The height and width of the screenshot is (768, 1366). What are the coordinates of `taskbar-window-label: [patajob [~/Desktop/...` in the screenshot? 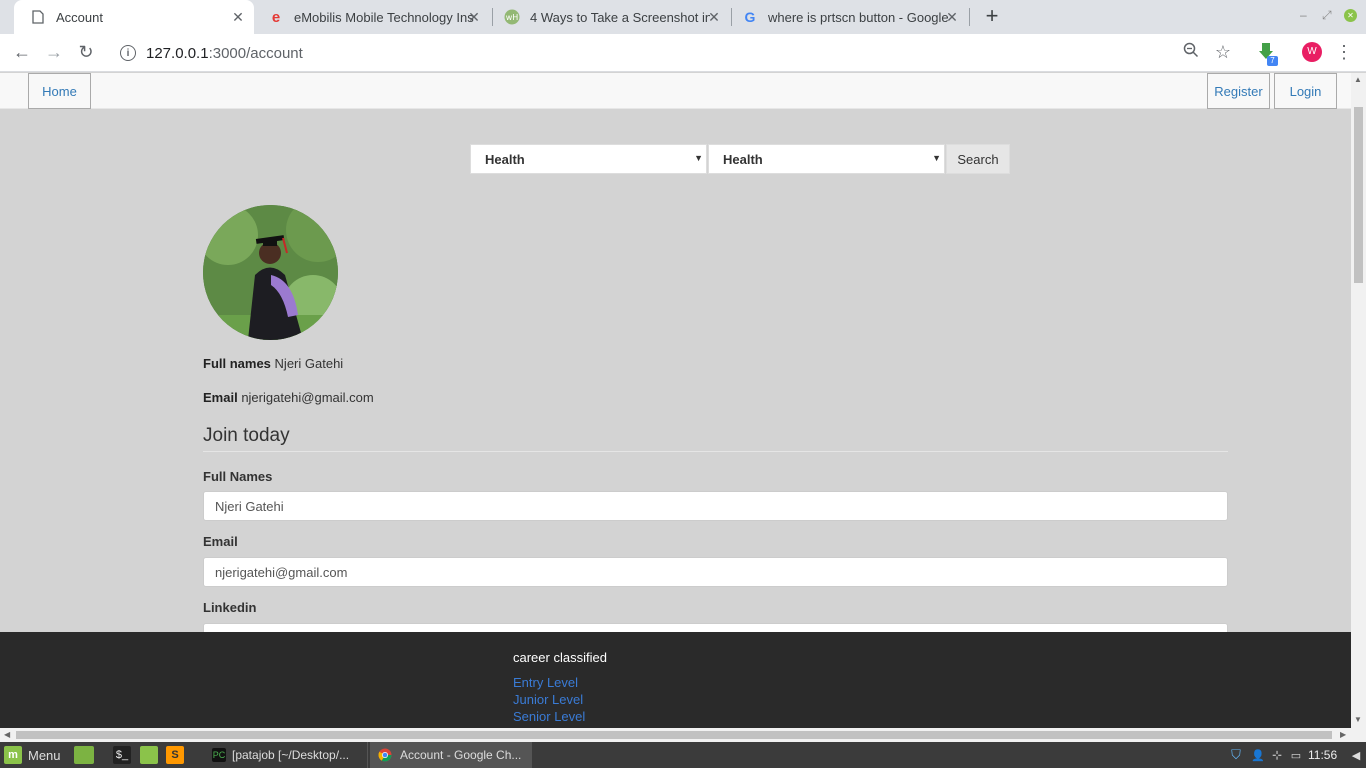 It's located at (291, 755).